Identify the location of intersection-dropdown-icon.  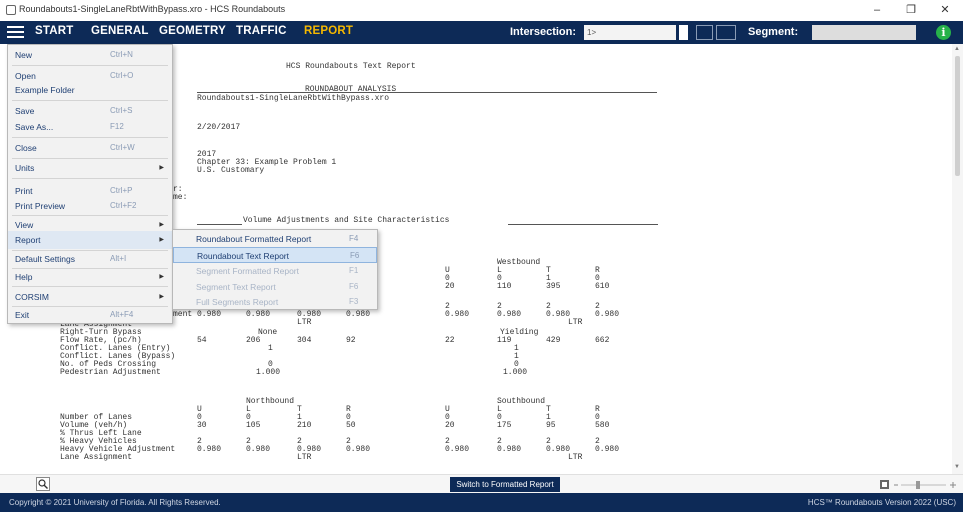
(683, 32).